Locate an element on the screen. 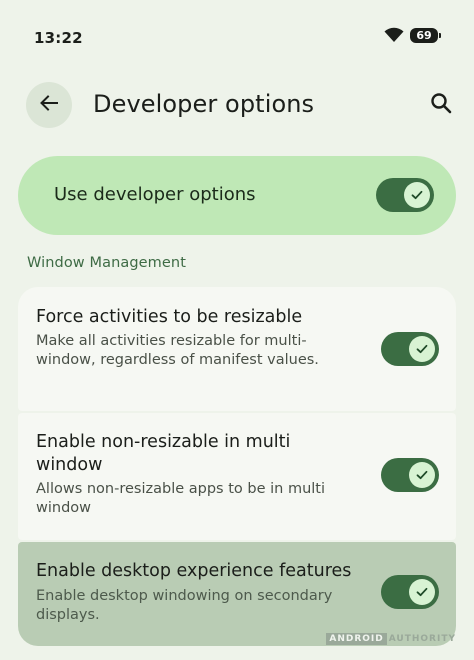 The height and width of the screenshot is (660, 474). non-resizable-multi-window-switch is located at coordinates (410, 475).